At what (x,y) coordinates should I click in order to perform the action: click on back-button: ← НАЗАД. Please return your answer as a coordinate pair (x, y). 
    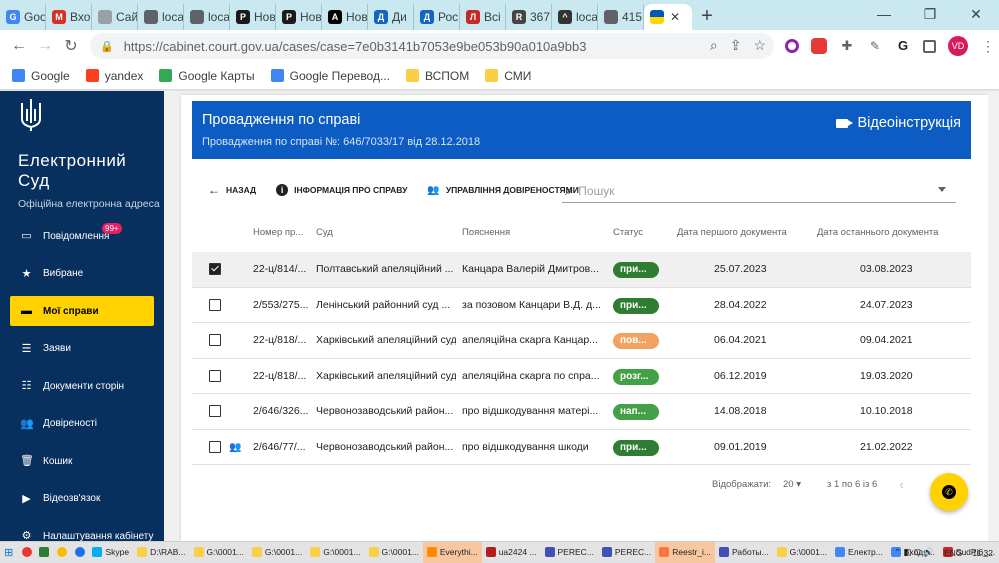
    Looking at the image, I should click on (232, 190).